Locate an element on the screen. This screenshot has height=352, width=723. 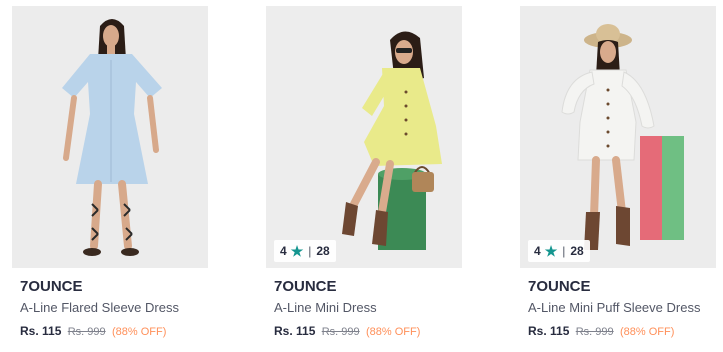
product-name: A-Line Mini Puff Sleeve Dress is located at coordinates (614, 307).